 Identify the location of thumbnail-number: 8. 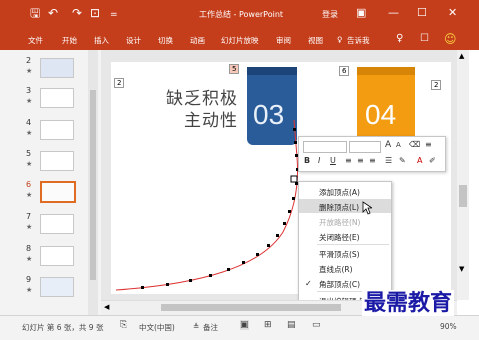
(29, 248).